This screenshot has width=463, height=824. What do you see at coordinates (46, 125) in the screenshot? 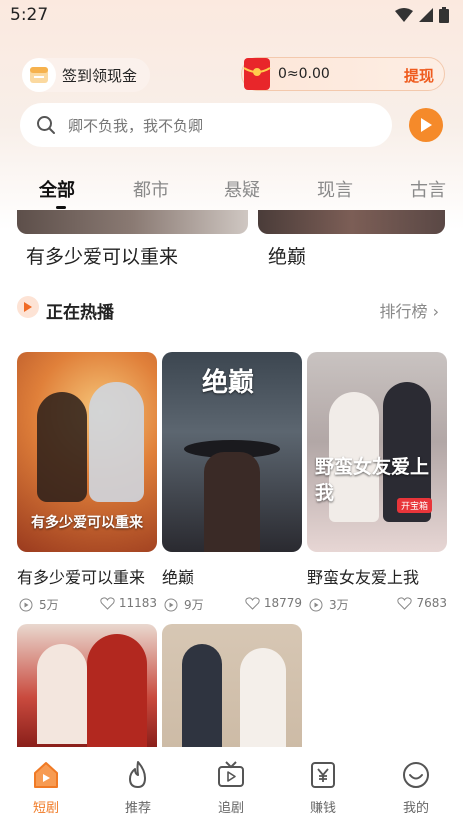
I see `search-icon` at bounding box center [46, 125].